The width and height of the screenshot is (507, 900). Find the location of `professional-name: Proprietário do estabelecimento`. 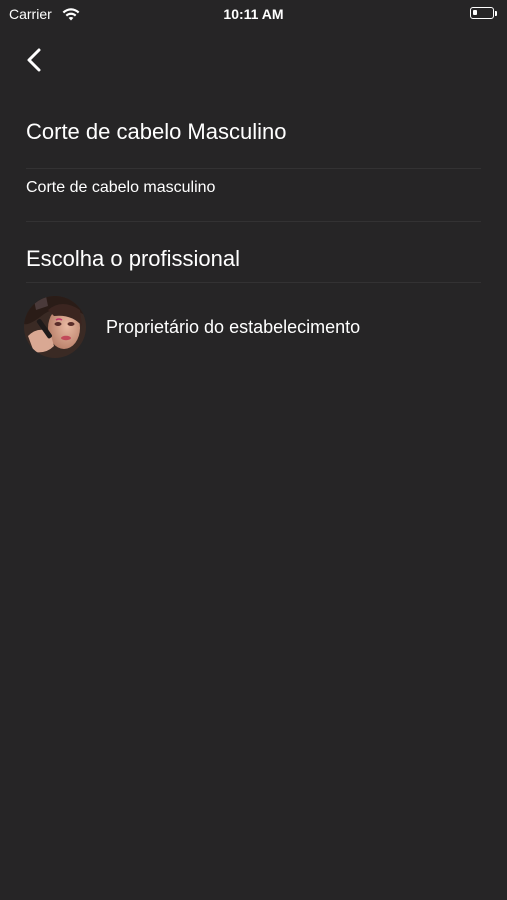

professional-name: Proprietário do estabelecimento is located at coordinates (233, 327).